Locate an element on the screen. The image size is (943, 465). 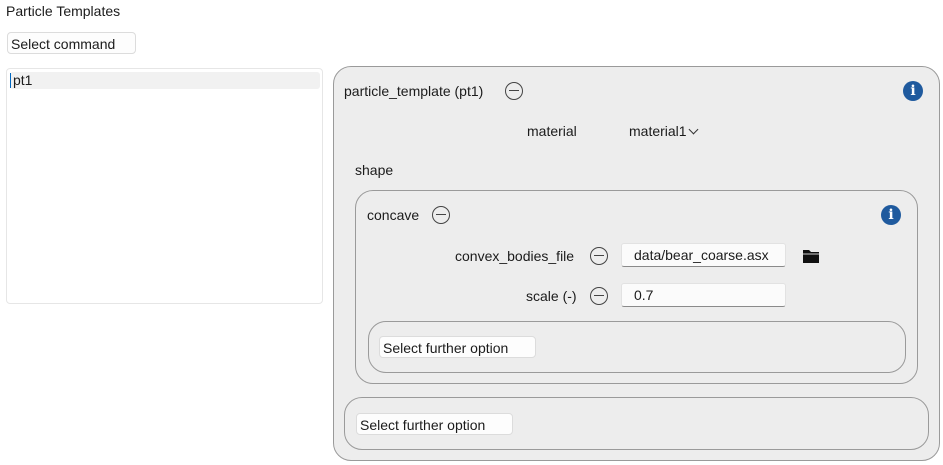
list-item-label: pt1 is located at coordinates (23, 80).